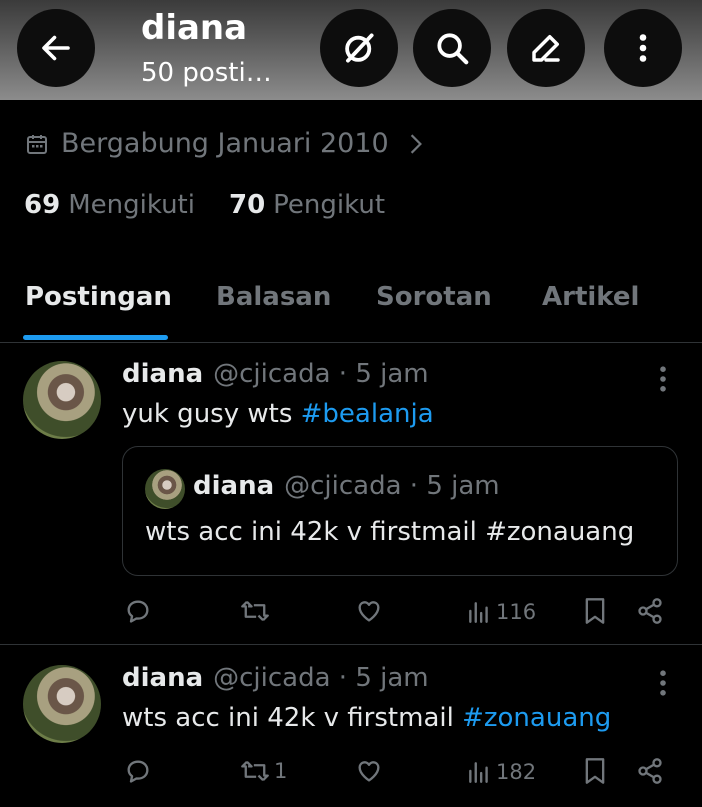 This screenshot has width=702, height=807. What do you see at coordinates (367, 414) in the screenshot?
I see `hashtag-link: #bealanja` at bounding box center [367, 414].